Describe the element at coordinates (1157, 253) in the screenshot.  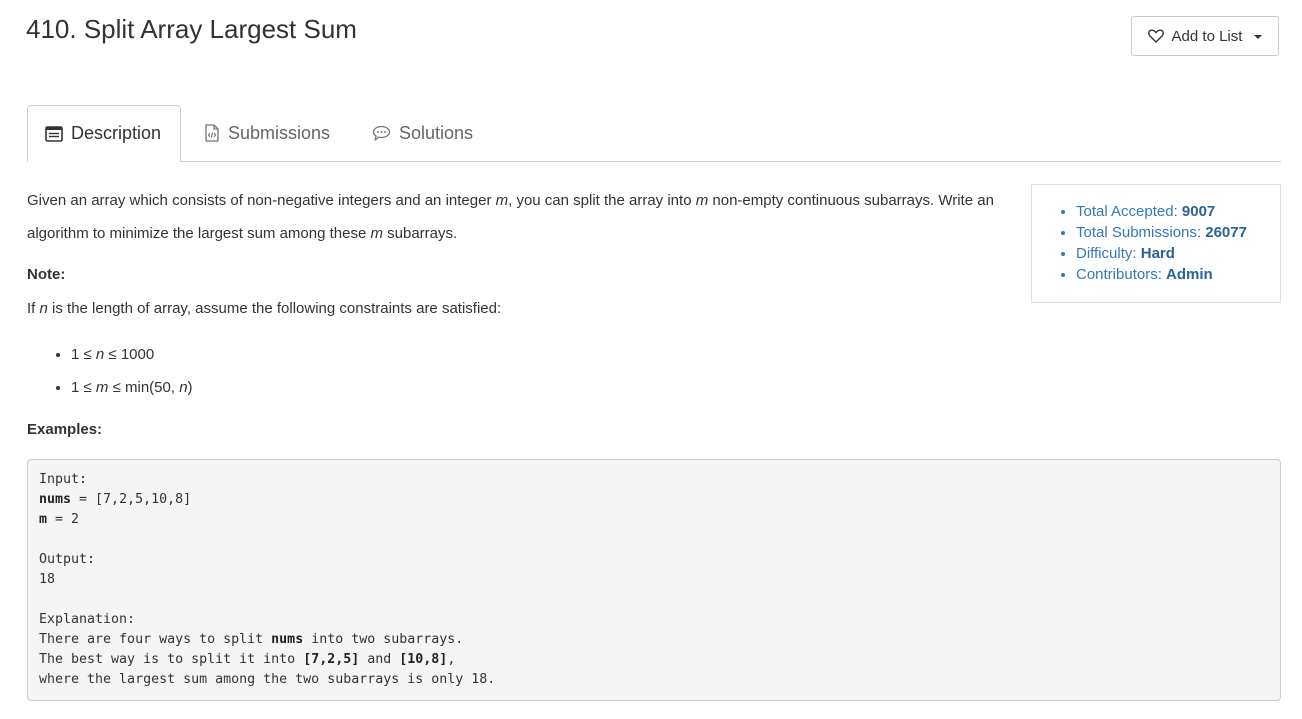
I see `stat-value: Hard` at that location.